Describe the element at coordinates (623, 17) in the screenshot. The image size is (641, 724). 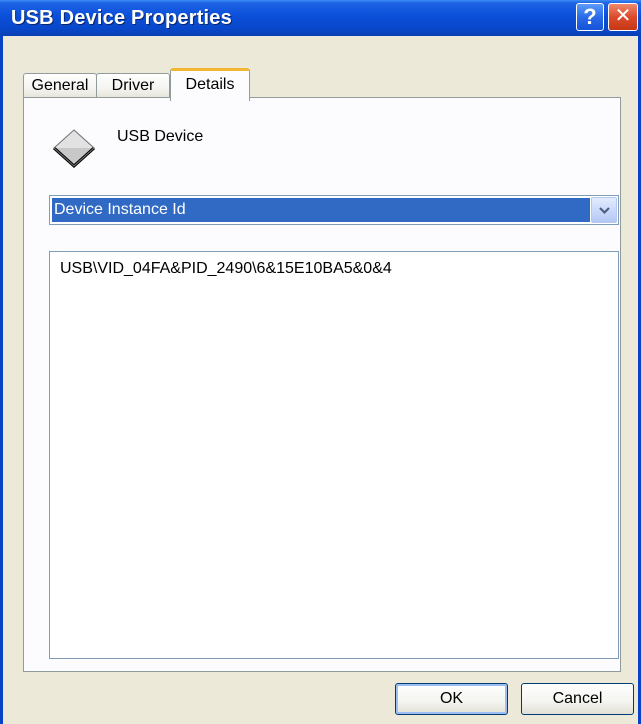
I see `close-button: ✕` at that location.